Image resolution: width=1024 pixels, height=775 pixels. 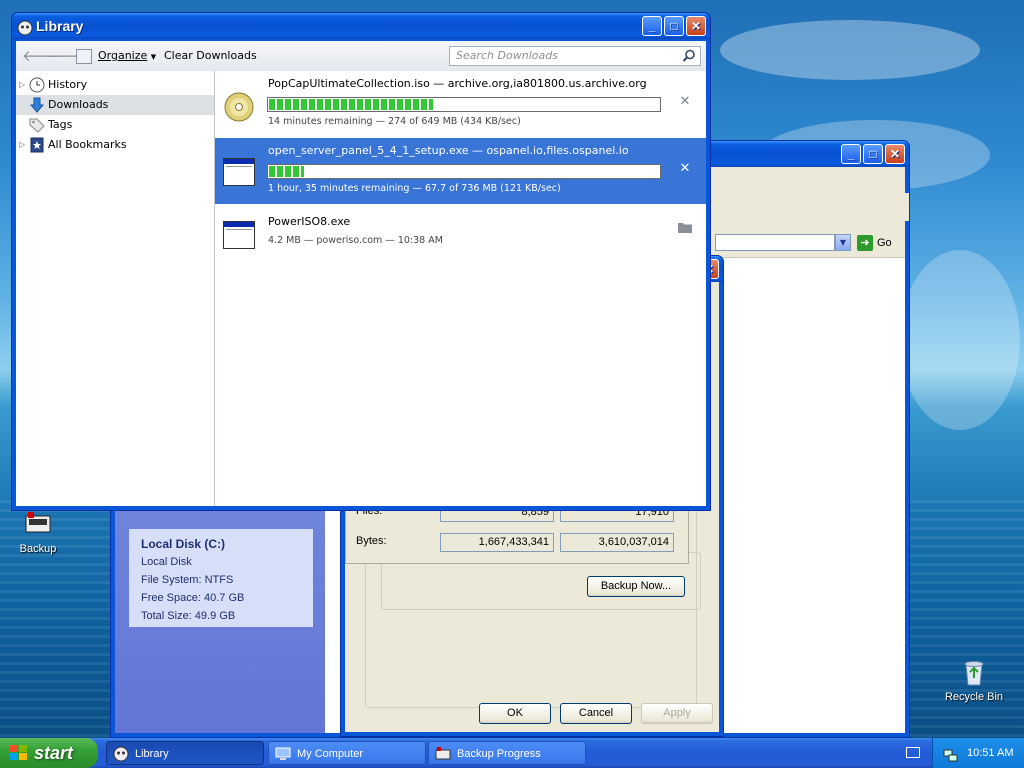 What do you see at coordinates (617, 542) in the screenshot?
I see `bytes-total-value: 3,610,037,014` at bounding box center [617, 542].